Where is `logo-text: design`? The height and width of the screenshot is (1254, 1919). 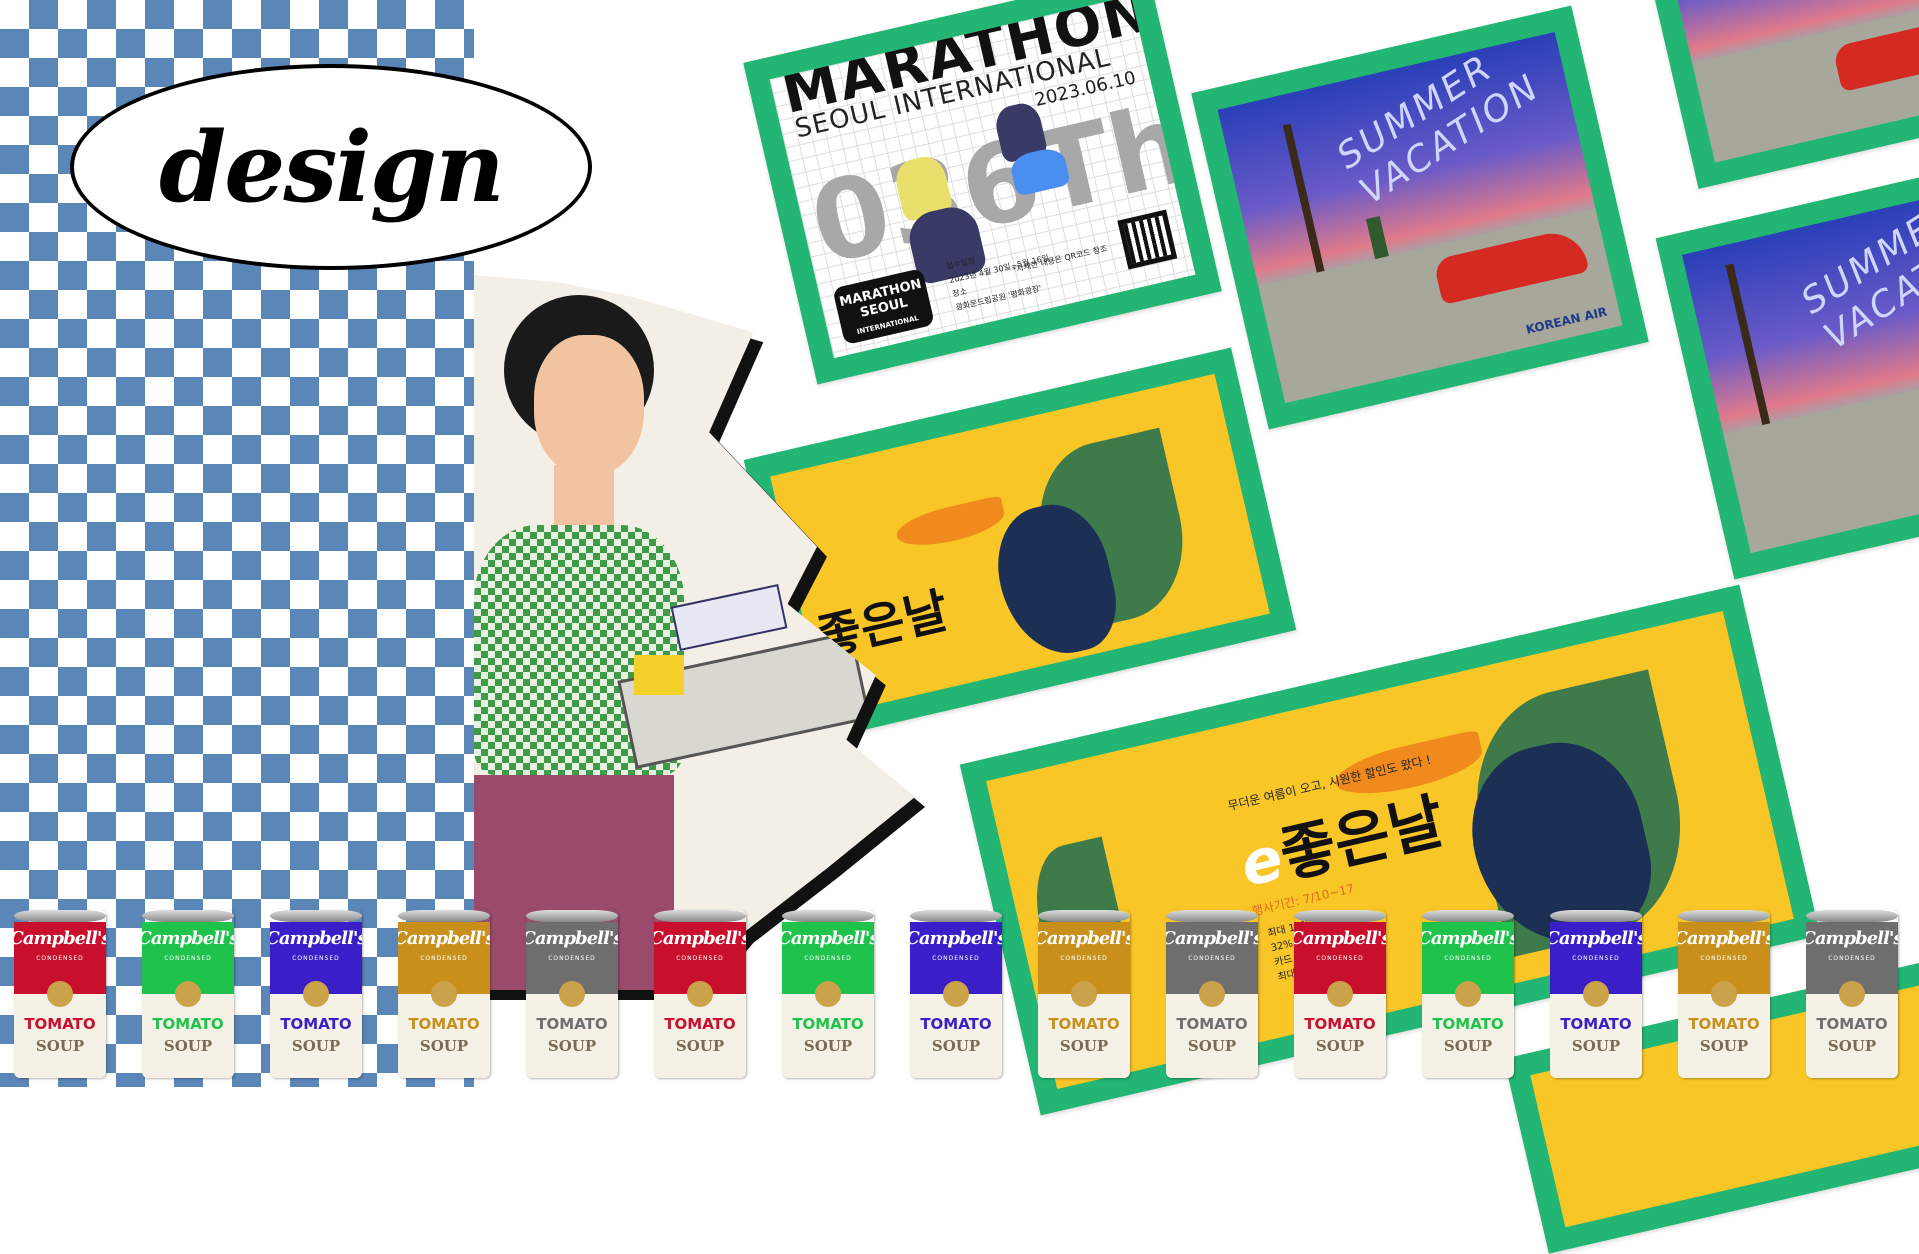
logo-text: design is located at coordinates (332, 167).